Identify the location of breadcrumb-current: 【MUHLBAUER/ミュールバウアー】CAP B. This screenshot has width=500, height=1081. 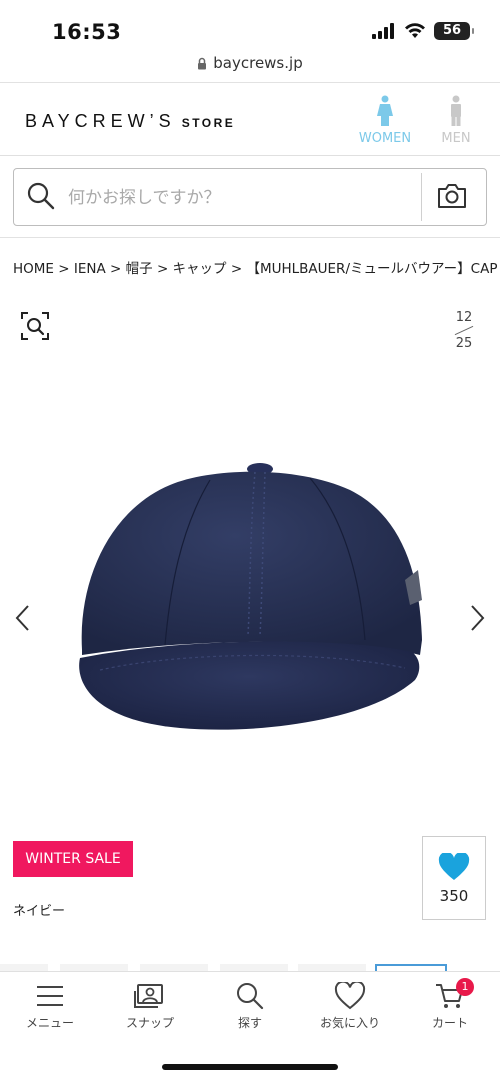
(373, 269).